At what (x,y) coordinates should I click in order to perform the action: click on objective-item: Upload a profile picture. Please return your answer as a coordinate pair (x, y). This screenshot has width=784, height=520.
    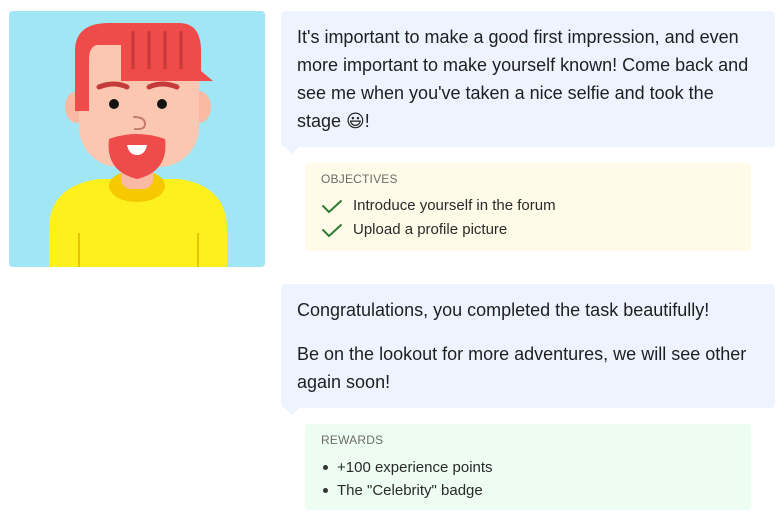
    Looking at the image, I should click on (528, 229).